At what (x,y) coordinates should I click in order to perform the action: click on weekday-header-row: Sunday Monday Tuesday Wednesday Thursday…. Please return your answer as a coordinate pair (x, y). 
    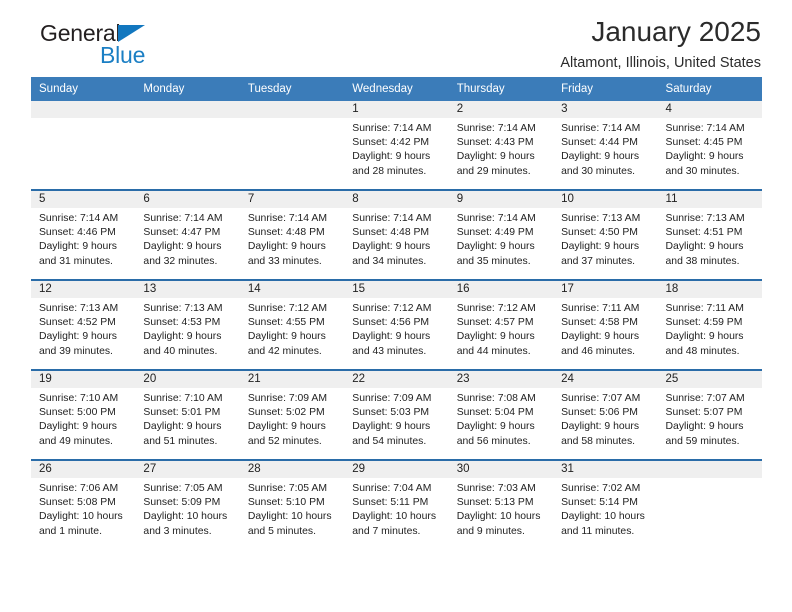
    Looking at the image, I should click on (396, 89).